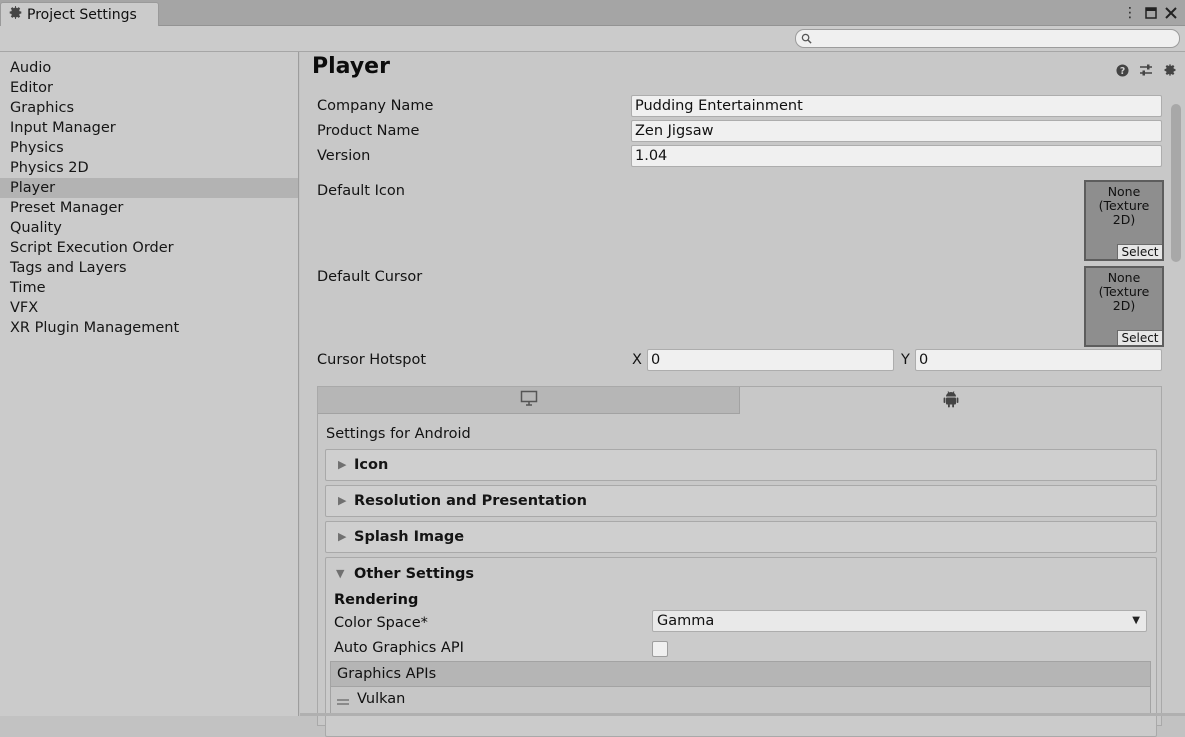  What do you see at coordinates (340, 573) in the screenshot?
I see `expanded-arrow-icon: ▼` at bounding box center [340, 573].